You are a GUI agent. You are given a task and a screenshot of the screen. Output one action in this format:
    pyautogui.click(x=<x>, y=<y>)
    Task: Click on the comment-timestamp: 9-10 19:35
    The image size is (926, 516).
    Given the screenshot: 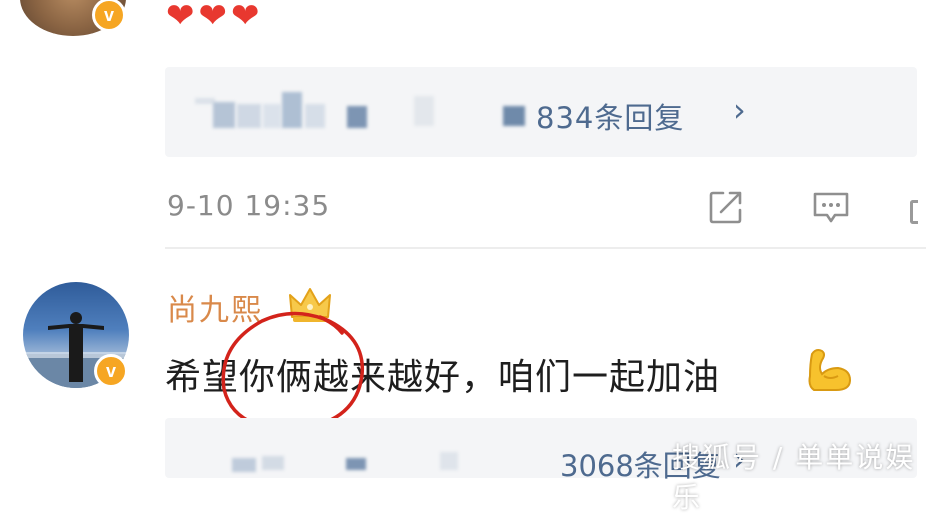 What is the action you would take?
    pyautogui.click(x=249, y=205)
    